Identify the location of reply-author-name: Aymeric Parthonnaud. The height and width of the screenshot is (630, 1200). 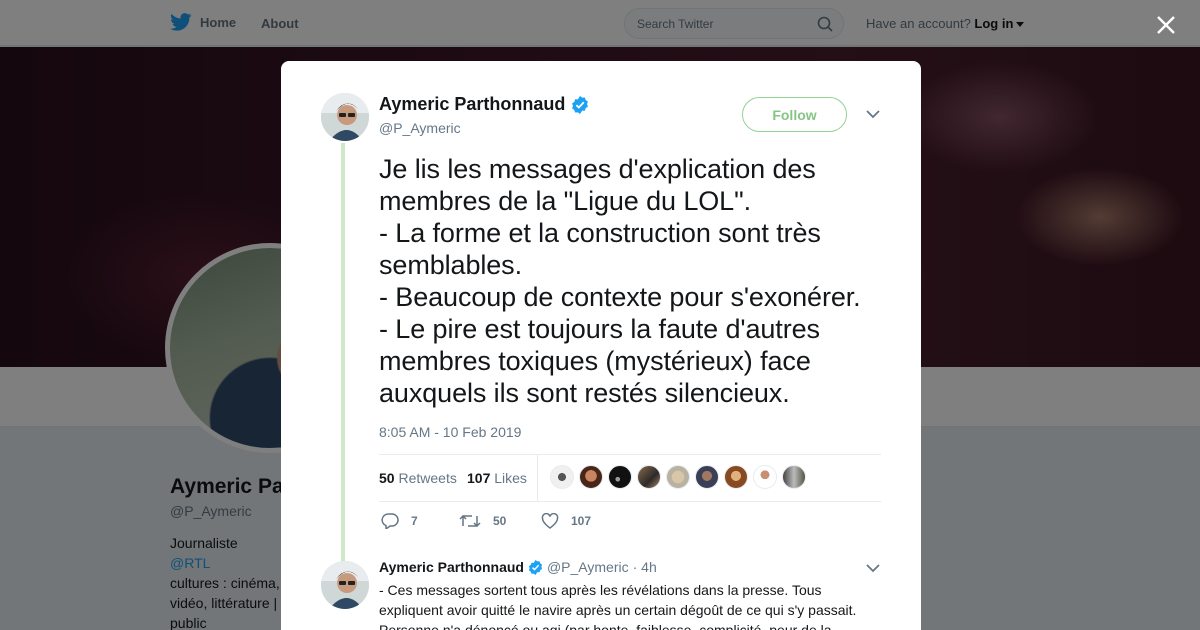
(451, 567).